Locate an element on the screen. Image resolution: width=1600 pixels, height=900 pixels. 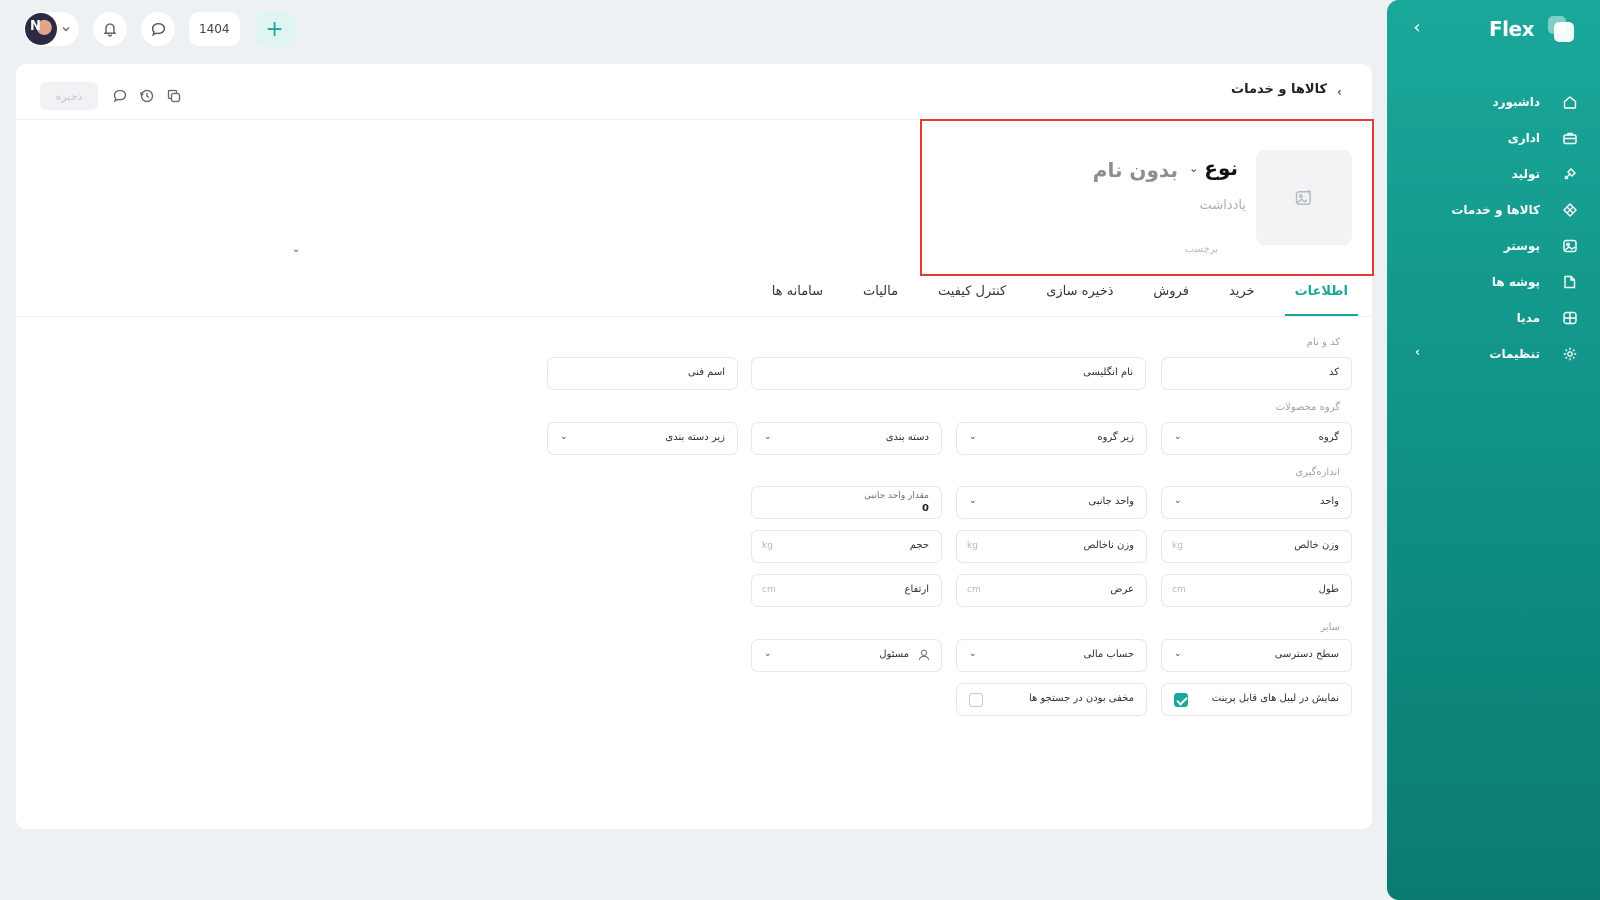
code-field: کد is located at coordinates (1256, 373).